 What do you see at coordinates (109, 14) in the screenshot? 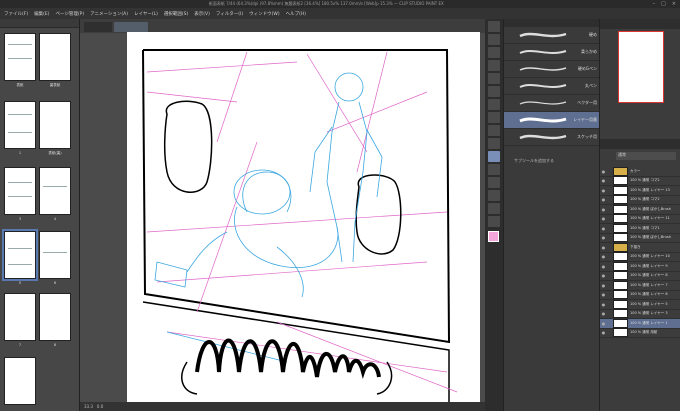
I see `menu-animation: アニメーション(A)` at bounding box center [109, 14].